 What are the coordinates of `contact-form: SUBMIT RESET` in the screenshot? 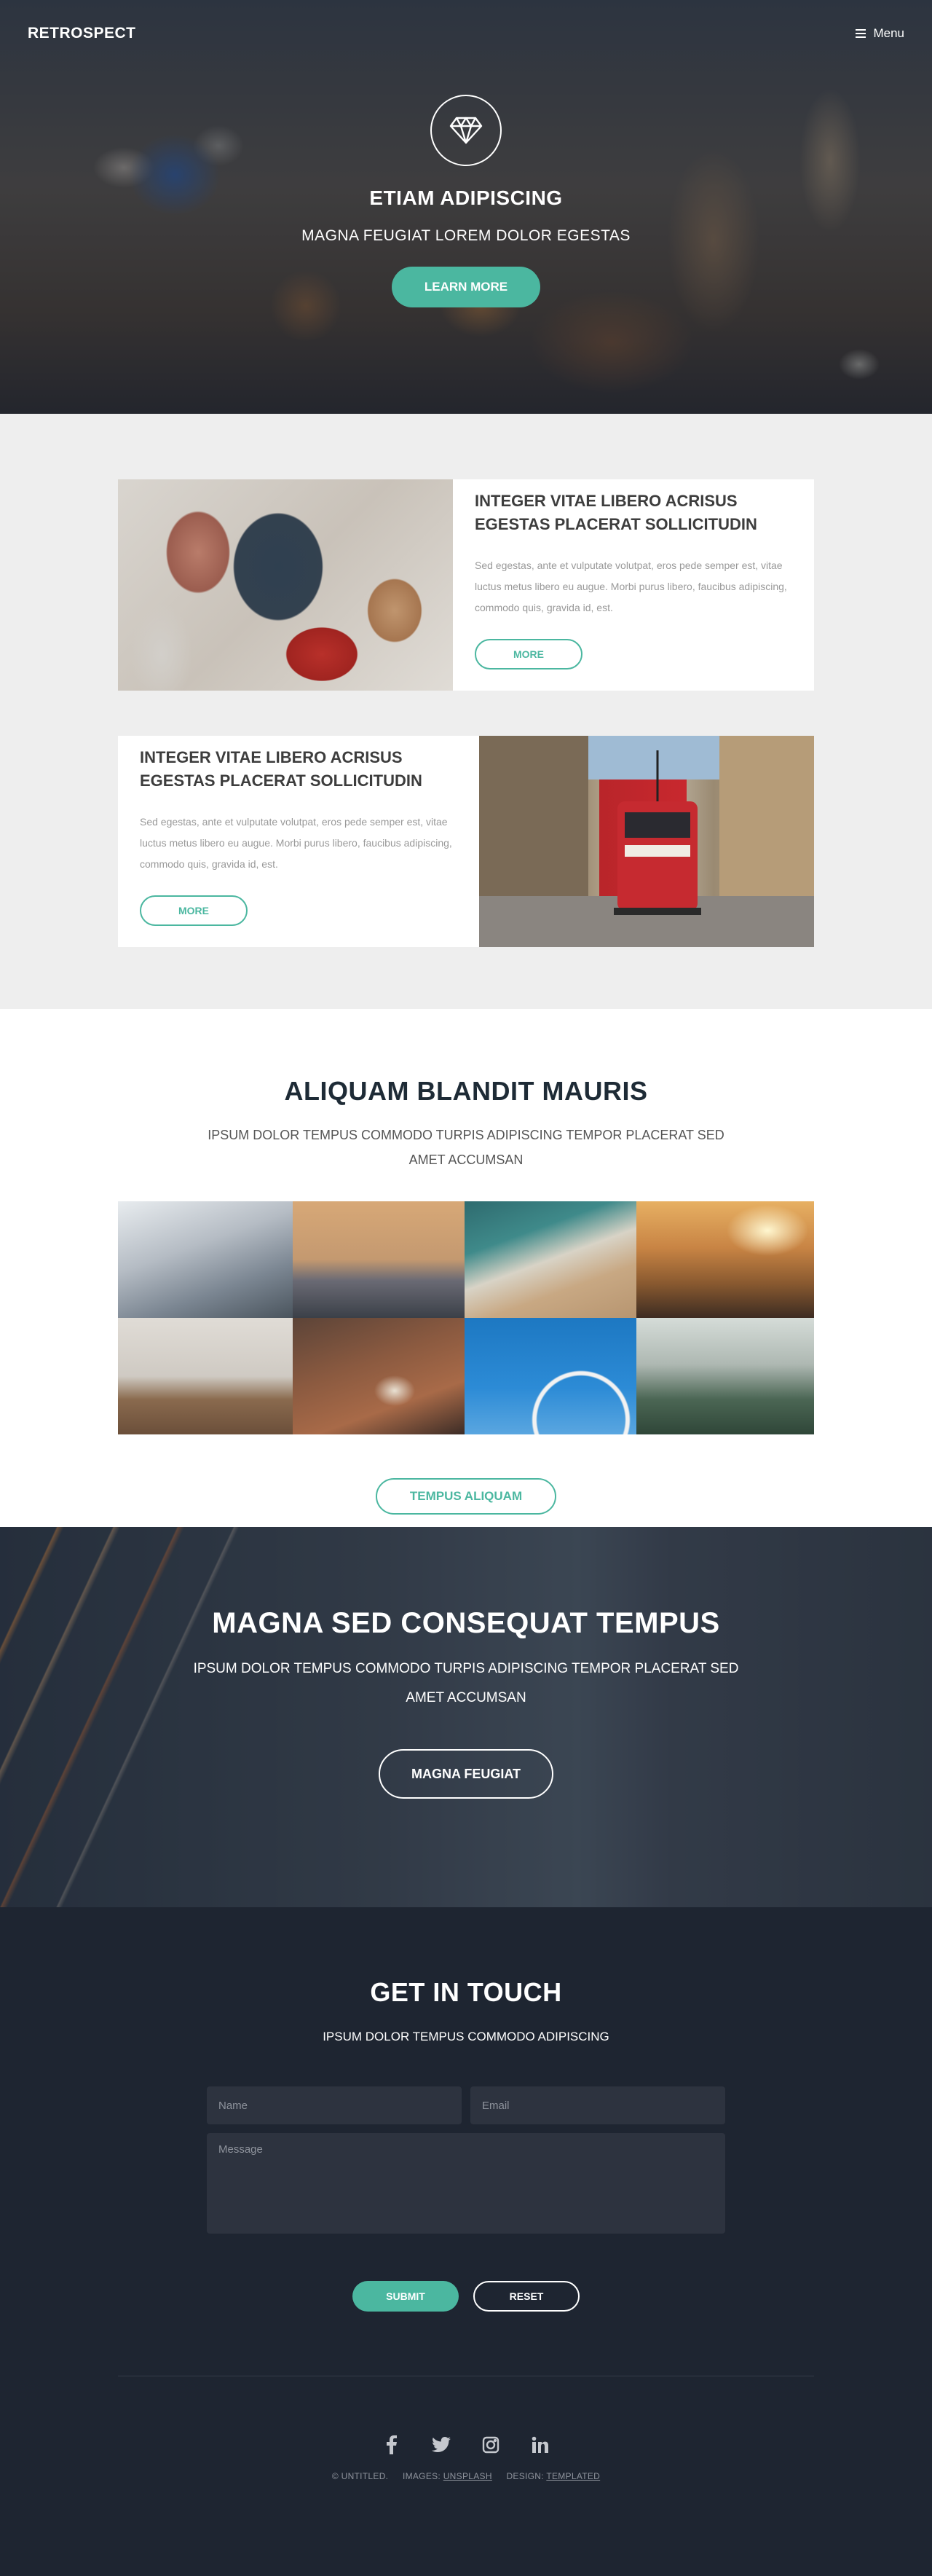 It's located at (466, 2199).